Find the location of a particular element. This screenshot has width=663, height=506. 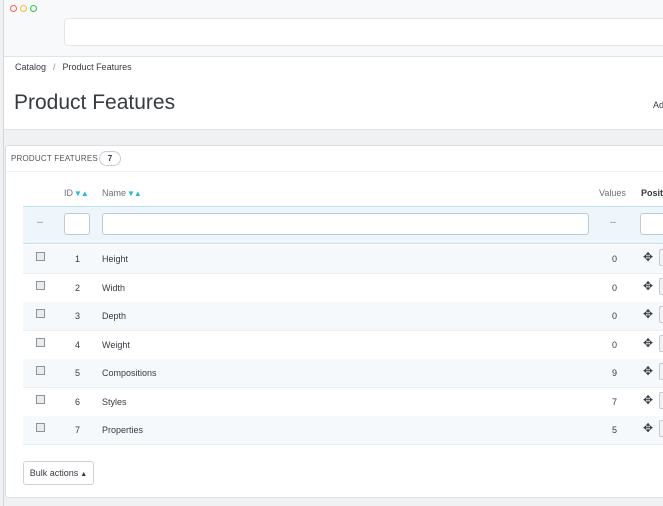

row-name: Height is located at coordinates (115, 259).